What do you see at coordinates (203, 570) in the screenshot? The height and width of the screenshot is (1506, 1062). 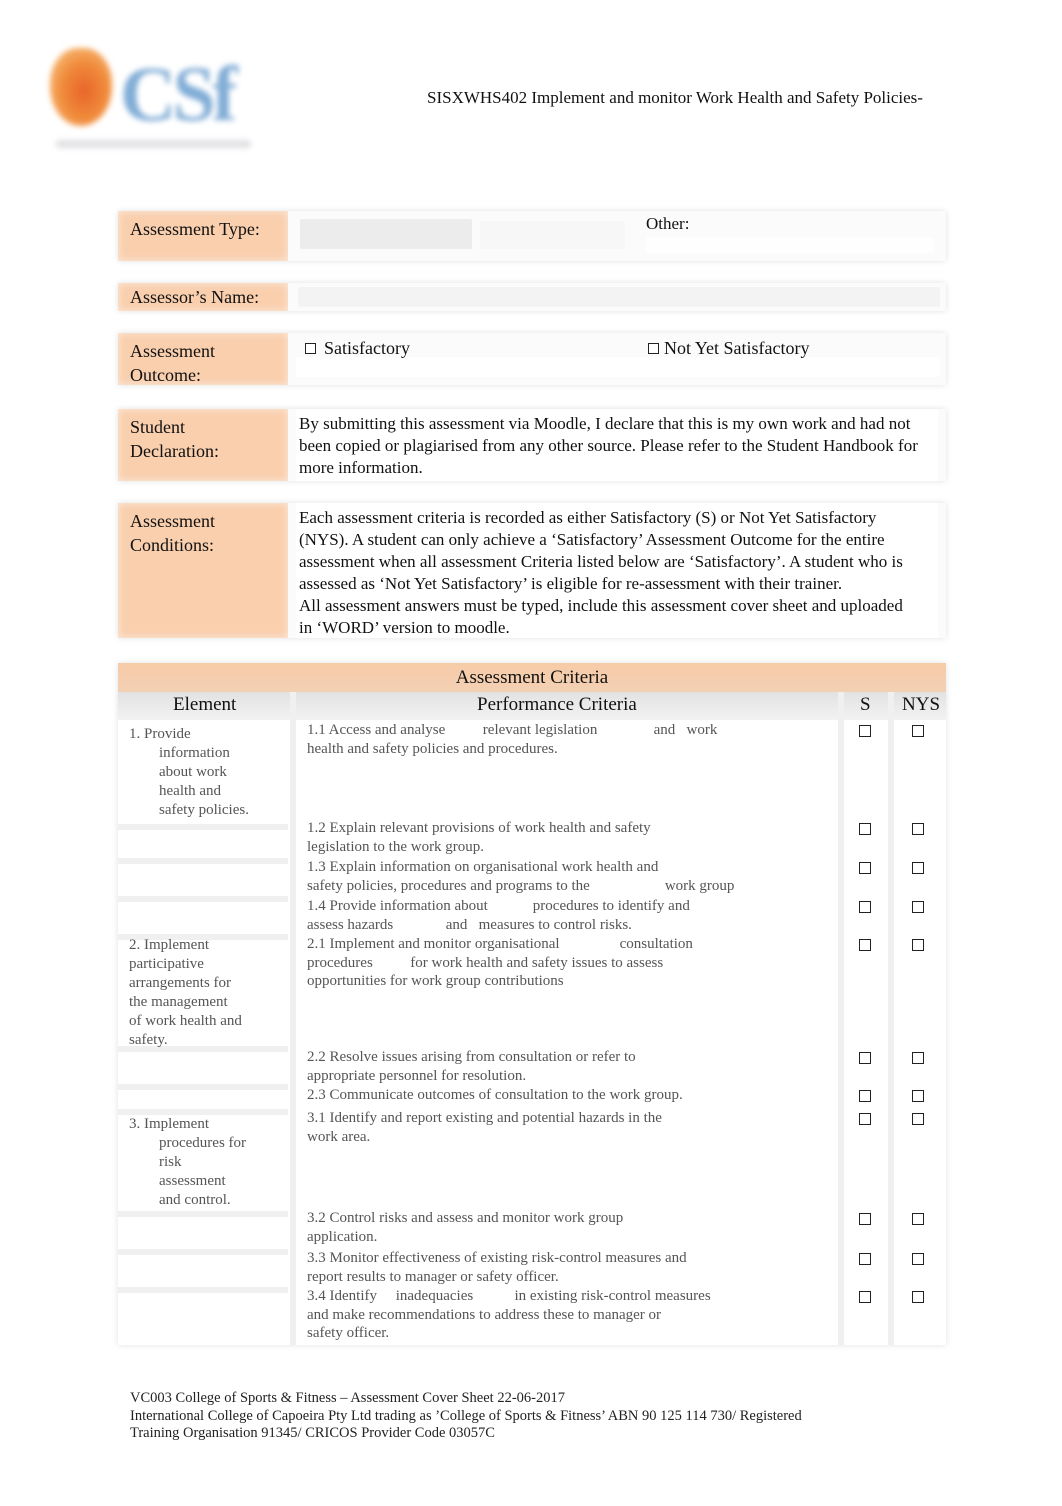 I see `assessment-conditions-label: Assessment Conditions:` at bounding box center [203, 570].